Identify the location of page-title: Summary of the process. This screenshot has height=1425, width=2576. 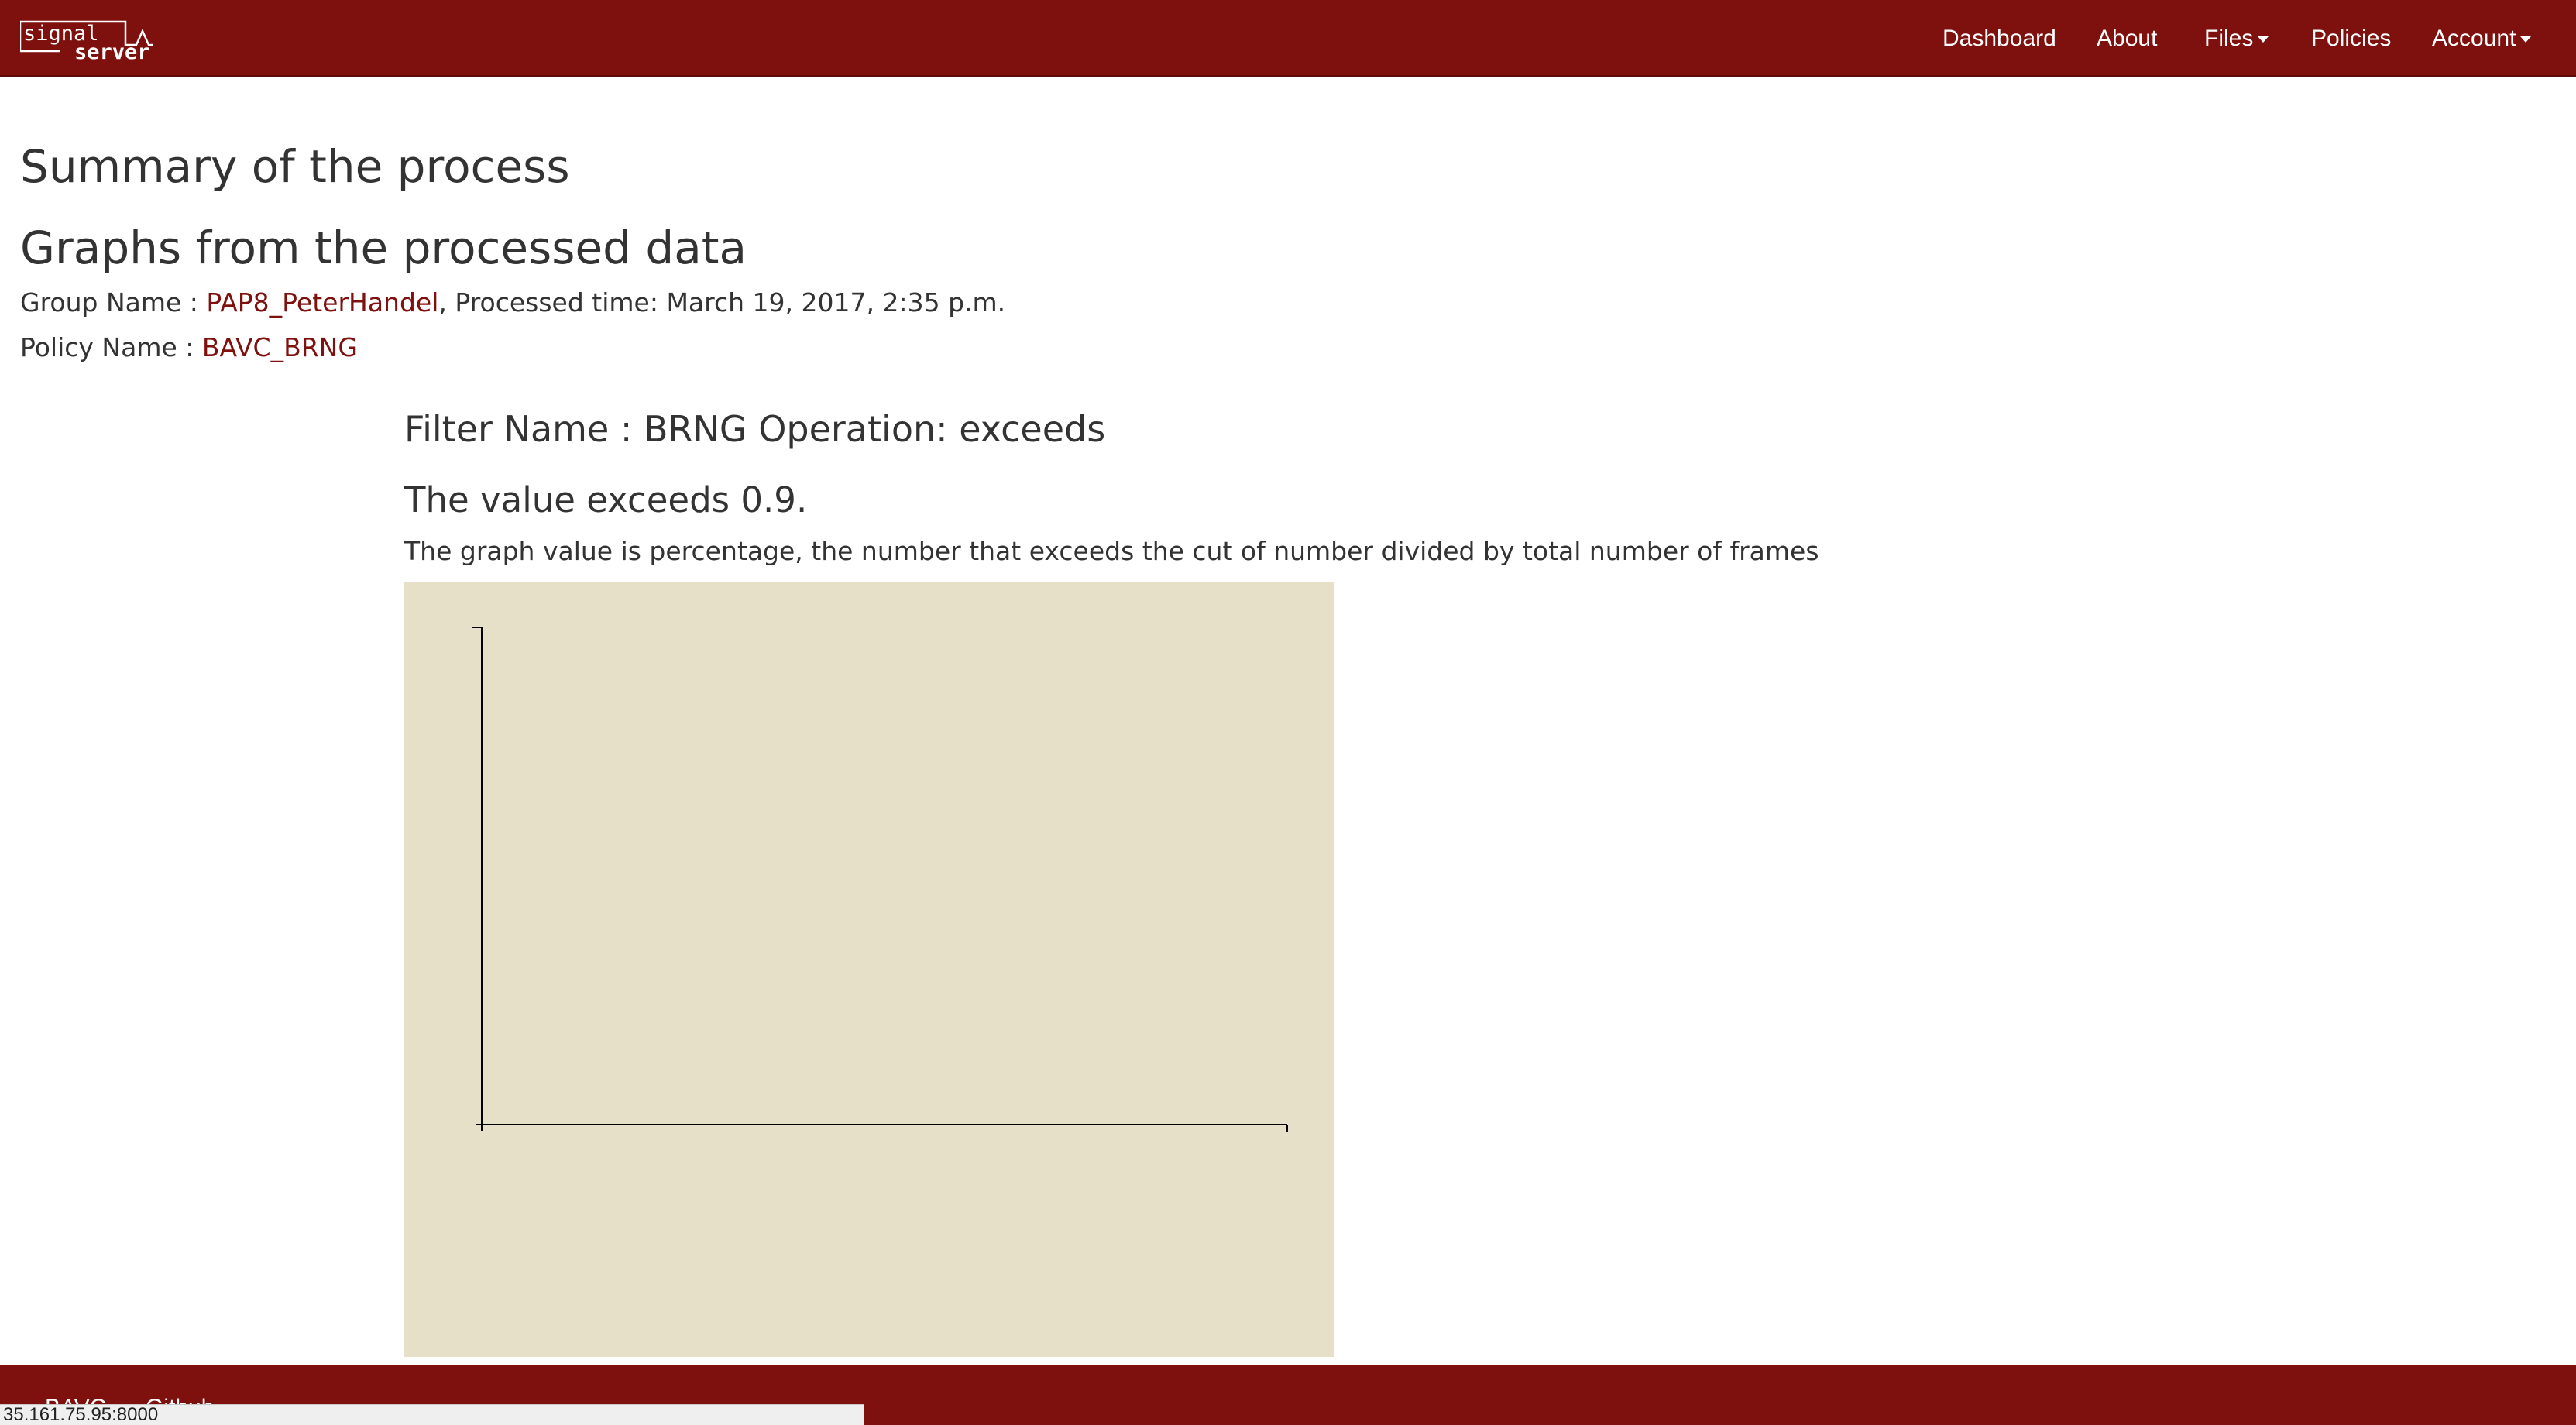
(295, 167).